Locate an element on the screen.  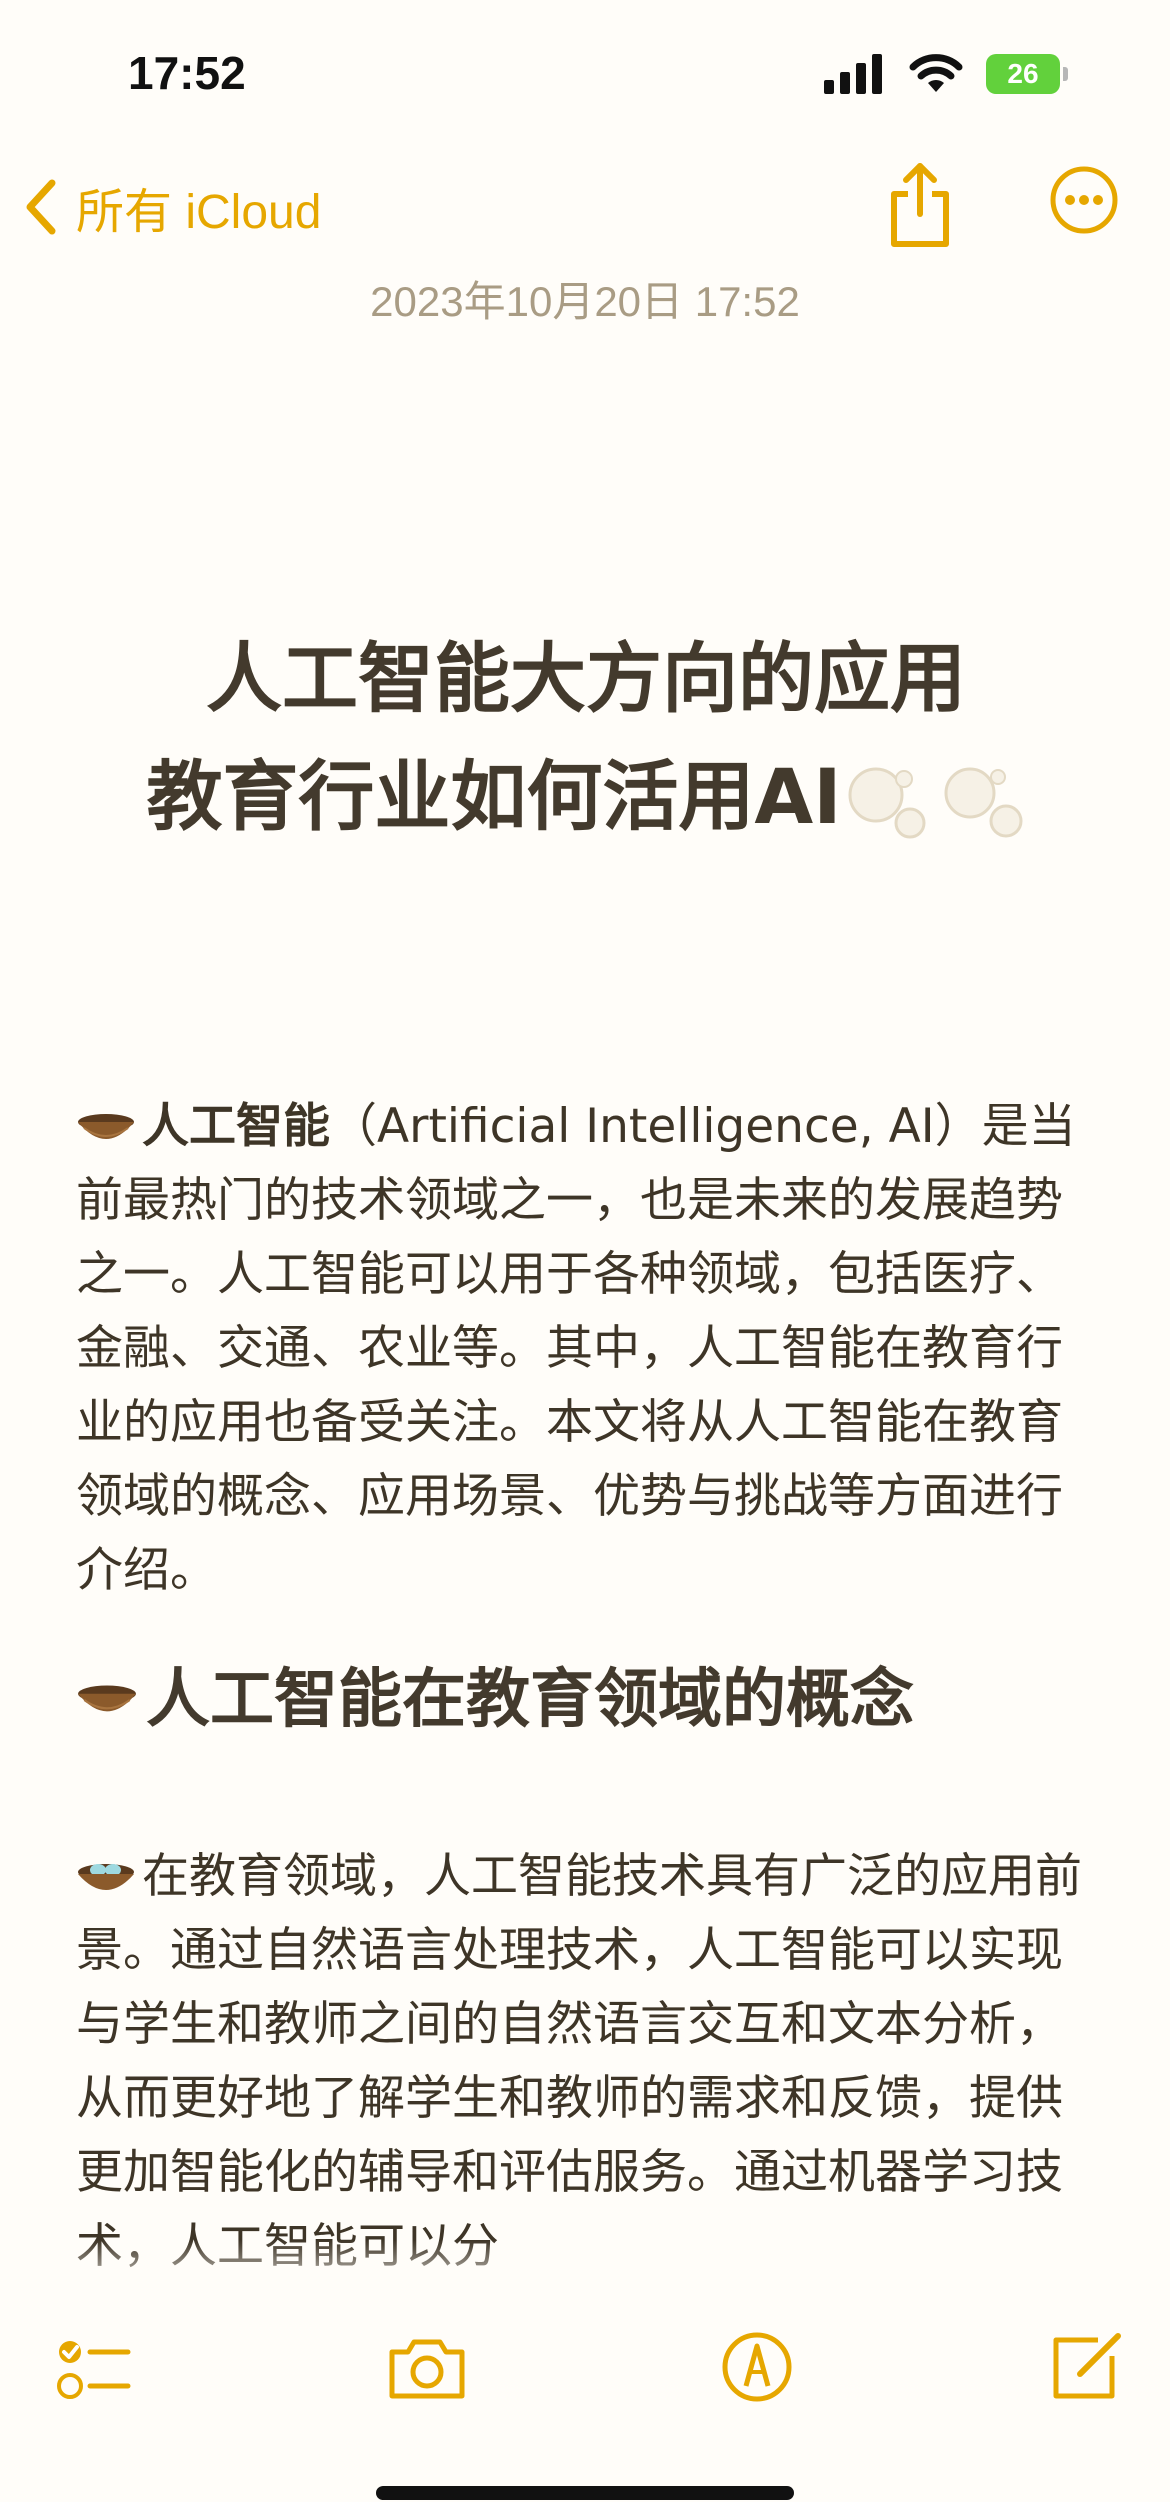
bottom-toolbar is located at coordinates (585, 2370).